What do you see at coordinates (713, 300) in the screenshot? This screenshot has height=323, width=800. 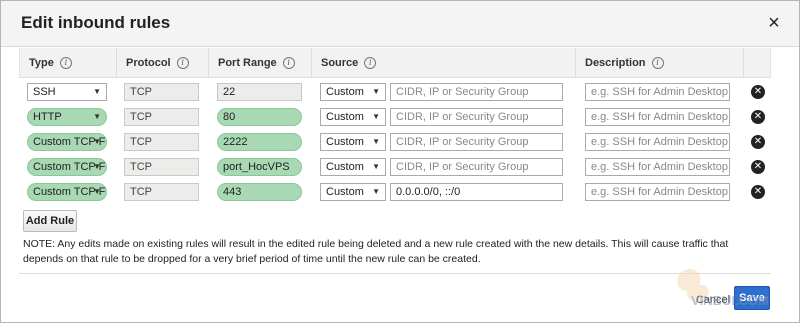 I see `cancel-button: Cancel` at bounding box center [713, 300].